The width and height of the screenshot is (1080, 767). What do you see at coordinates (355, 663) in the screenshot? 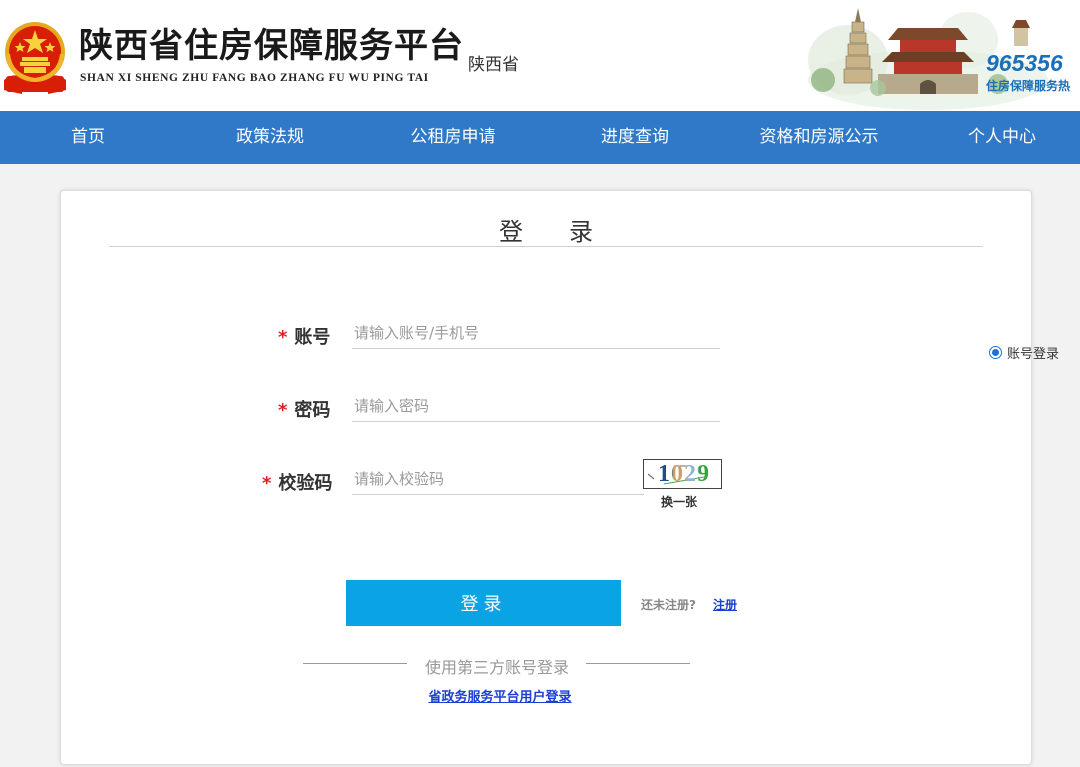
I see `third-party-divider-left` at bounding box center [355, 663].